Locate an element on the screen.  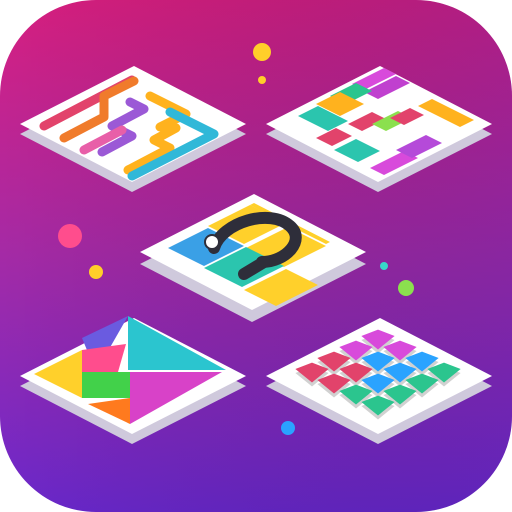
teal-dot-icon is located at coordinates (384, 266).